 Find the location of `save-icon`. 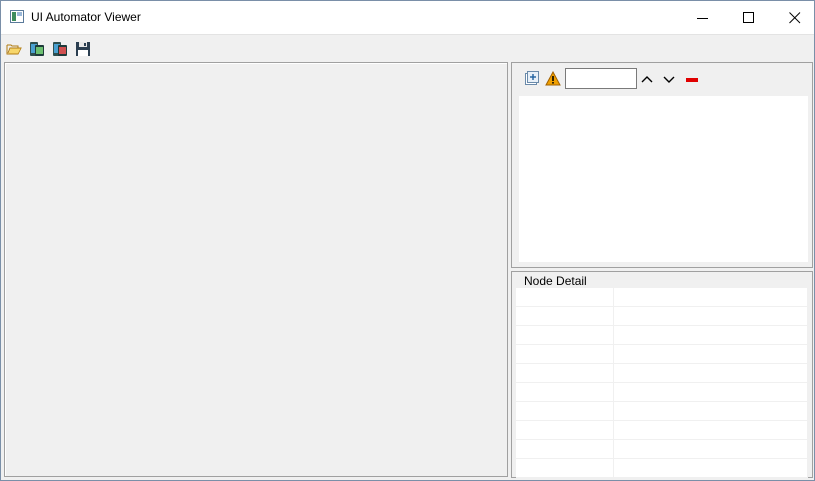

save-icon is located at coordinates (83, 49).